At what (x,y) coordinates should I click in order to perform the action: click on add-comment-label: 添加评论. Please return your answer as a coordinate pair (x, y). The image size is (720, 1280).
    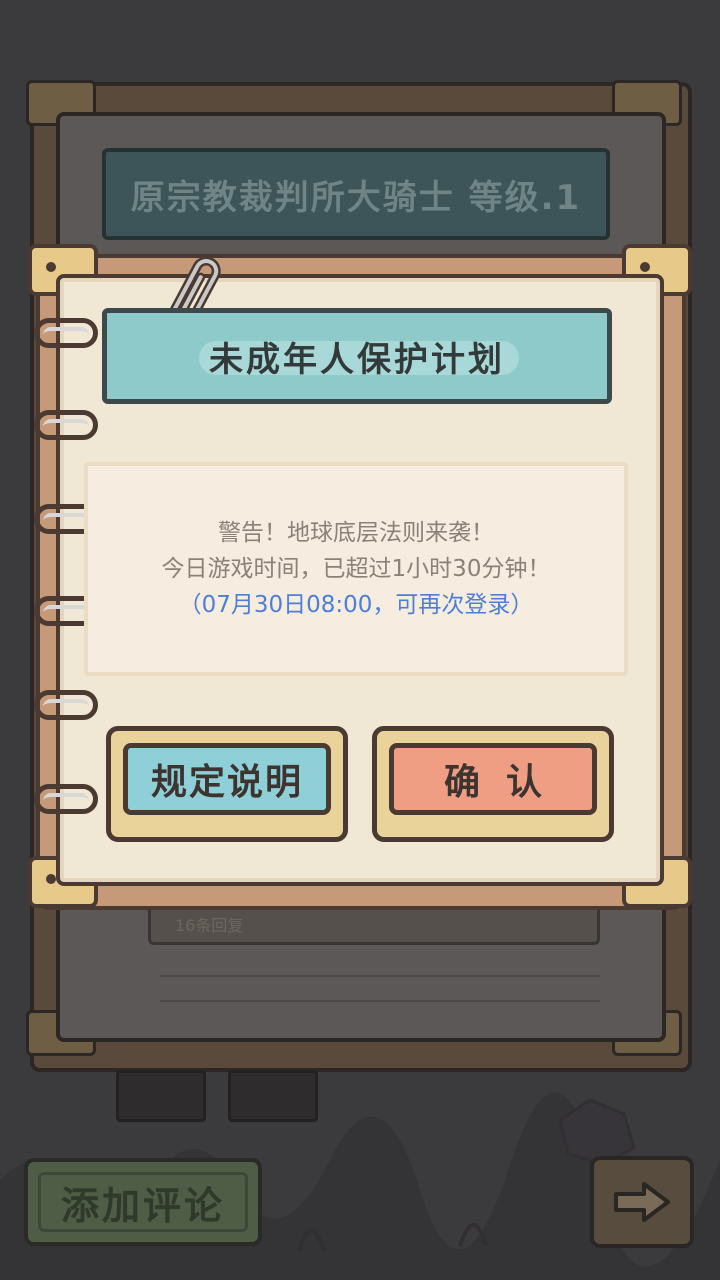
    Looking at the image, I should click on (142, 1205).